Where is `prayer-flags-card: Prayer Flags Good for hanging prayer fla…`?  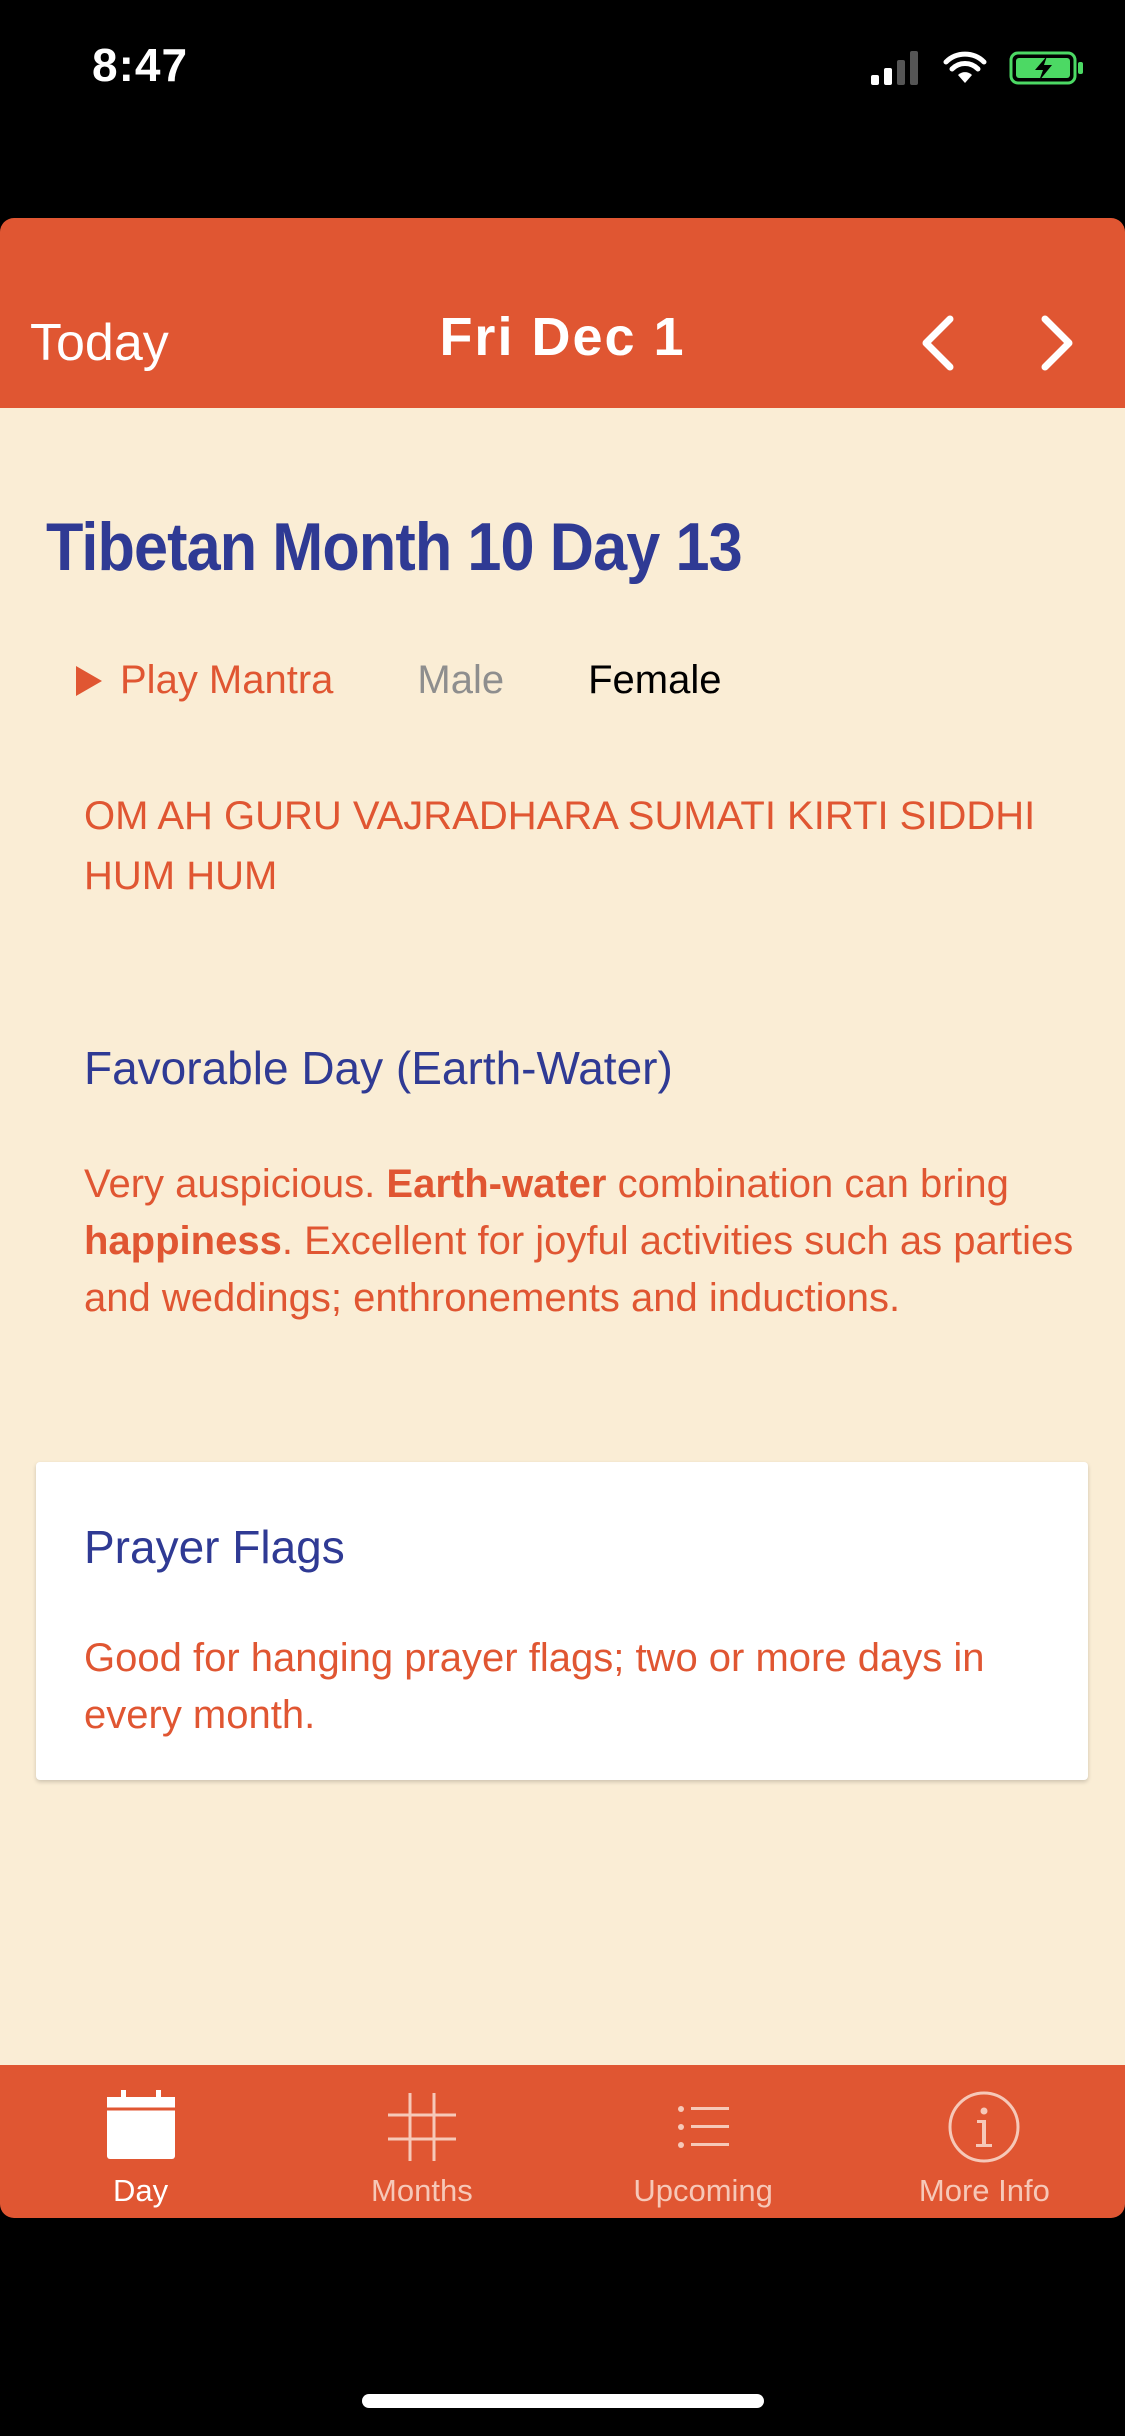 prayer-flags-card: Prayer Flags Good for hanging prayer fla… is located at coordinates (562, 1621).